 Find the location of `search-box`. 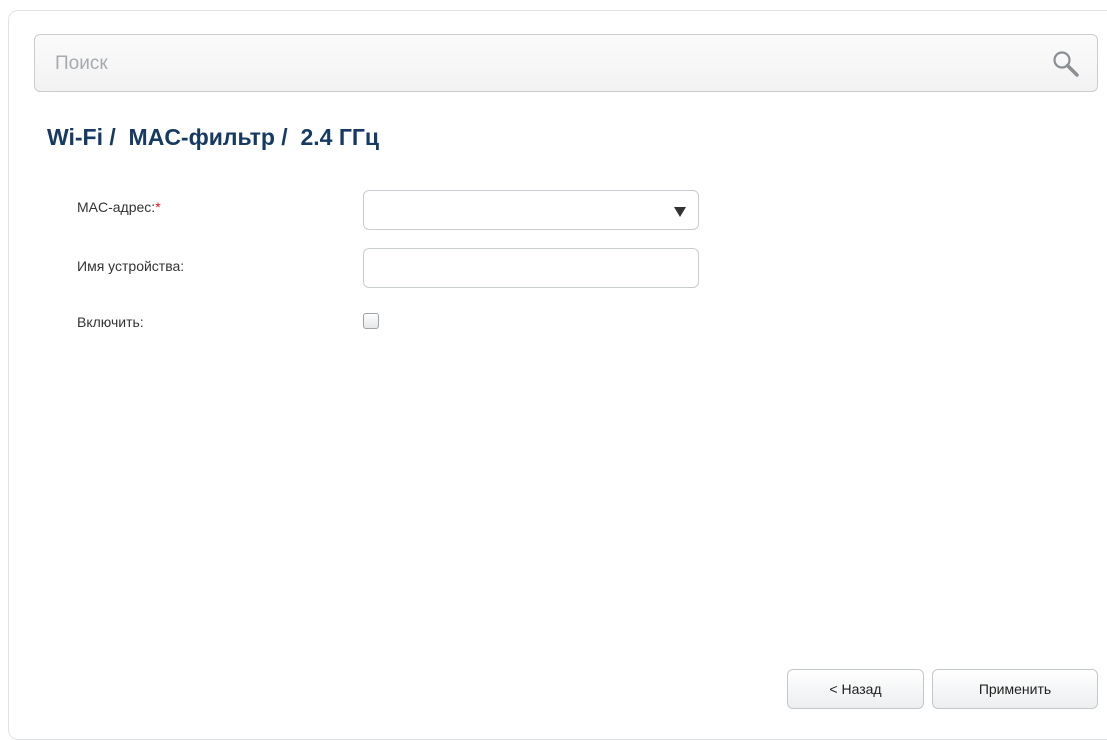

search-box is located at coordinates (566, 63).